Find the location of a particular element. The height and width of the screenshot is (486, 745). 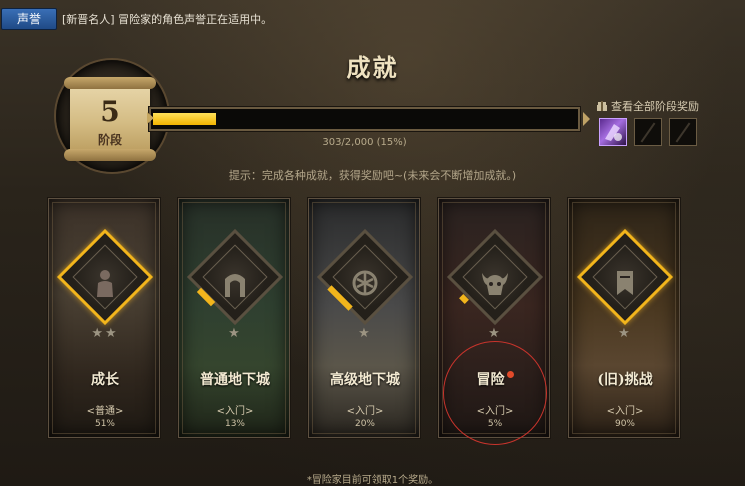

fame-button: 声誉 is located at coordinates (29, 19).